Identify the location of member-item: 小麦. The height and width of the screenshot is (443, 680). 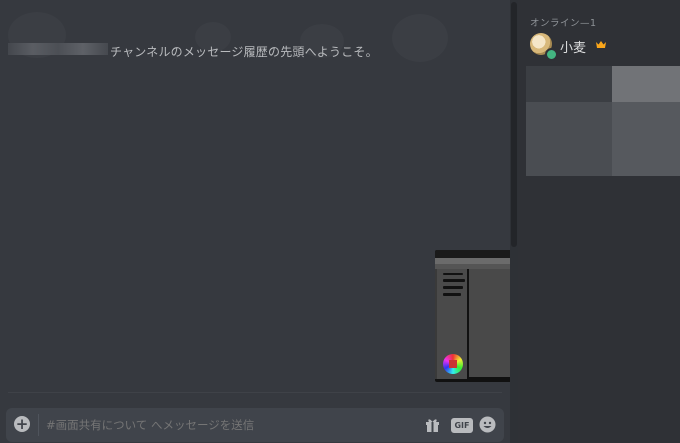
(601, 45).